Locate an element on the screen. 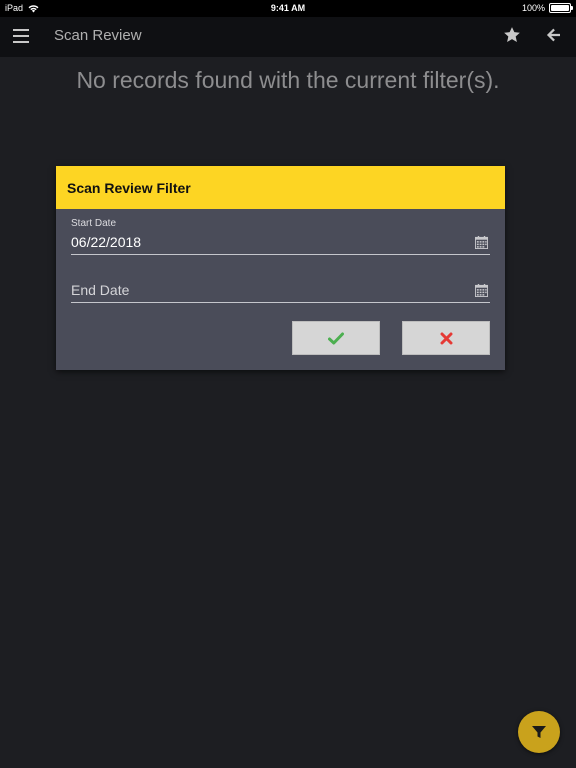 The height and width of the screenshot is (768, 576). checkmark-icon is located at coordinates (336, 338).